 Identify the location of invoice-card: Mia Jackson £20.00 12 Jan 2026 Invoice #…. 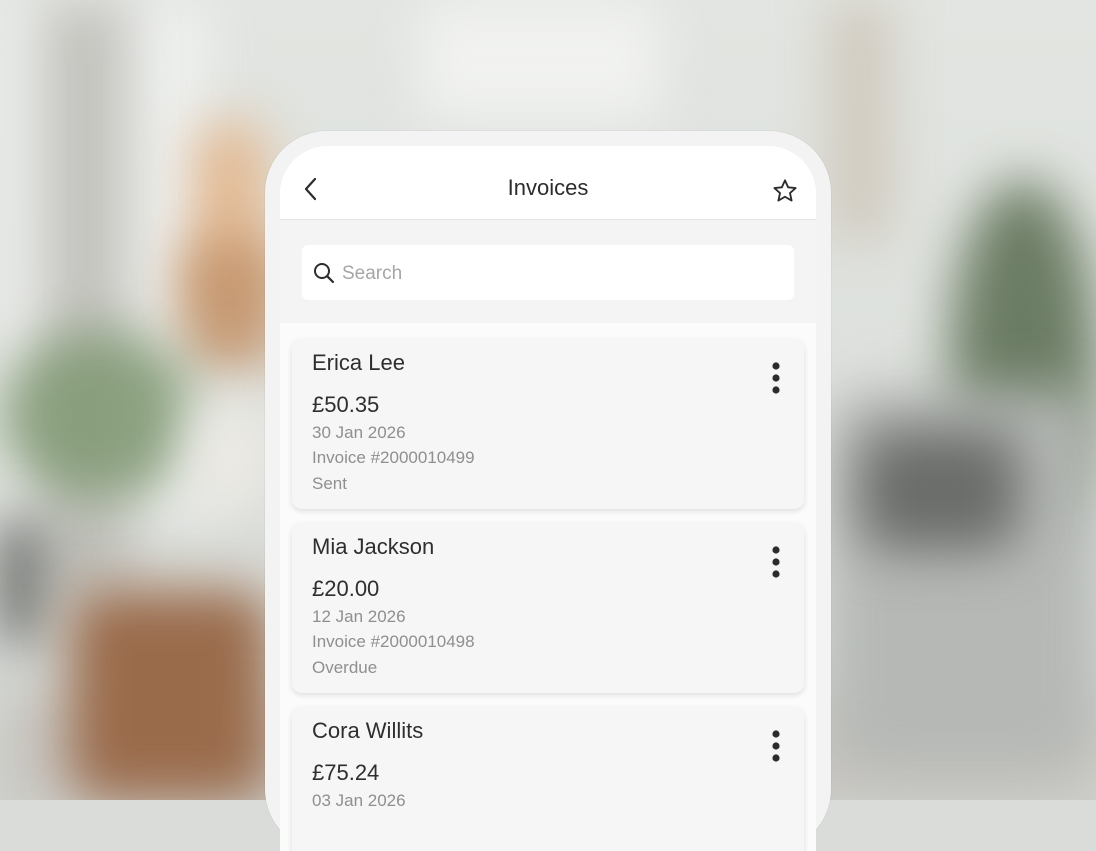
(548, 608).